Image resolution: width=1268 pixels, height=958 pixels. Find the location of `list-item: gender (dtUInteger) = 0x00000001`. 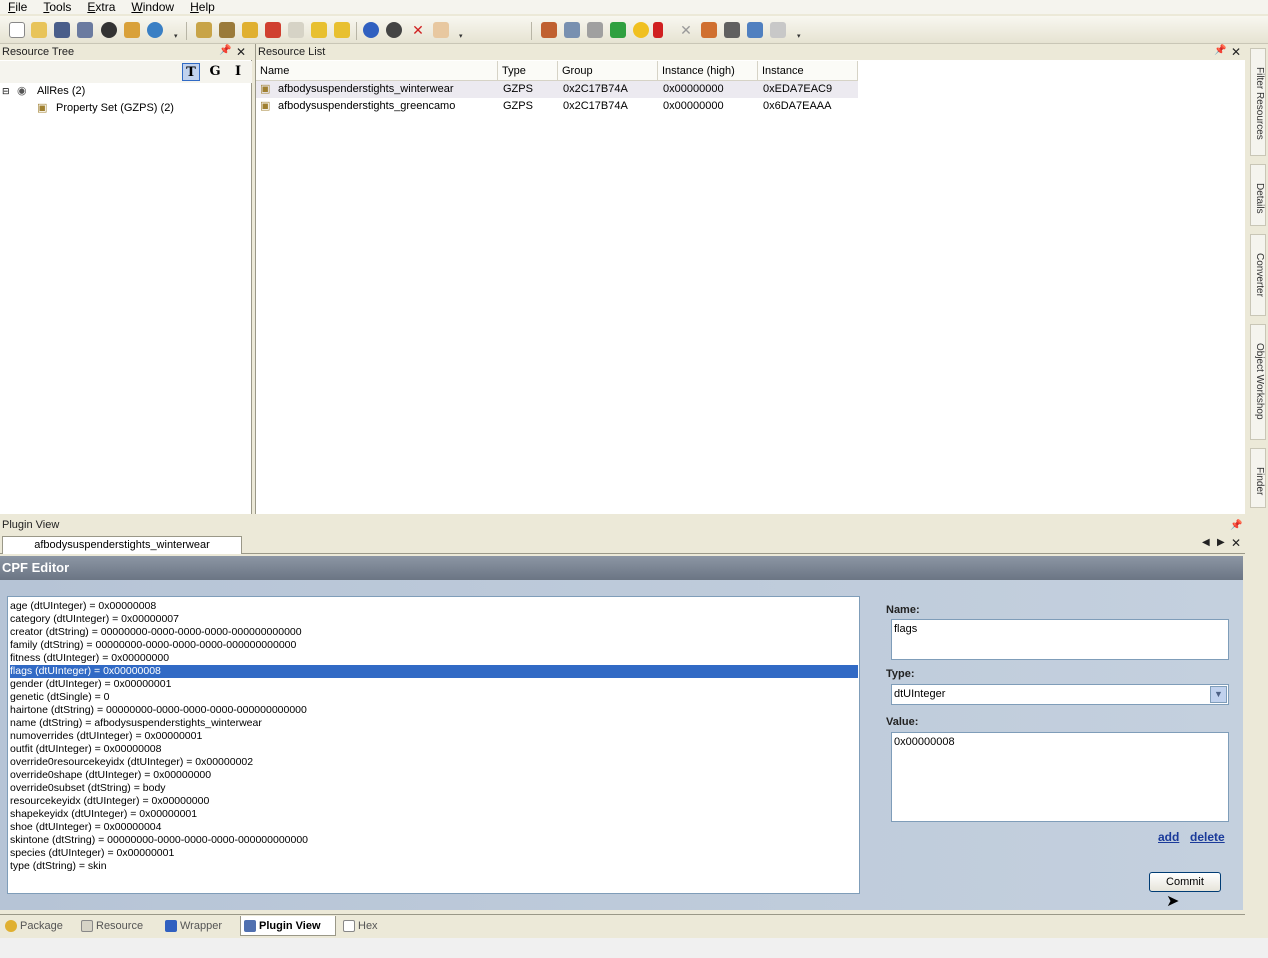

list-item: gender (dtUInteger) = 0x00000001 is located at coordinates (434, 684).